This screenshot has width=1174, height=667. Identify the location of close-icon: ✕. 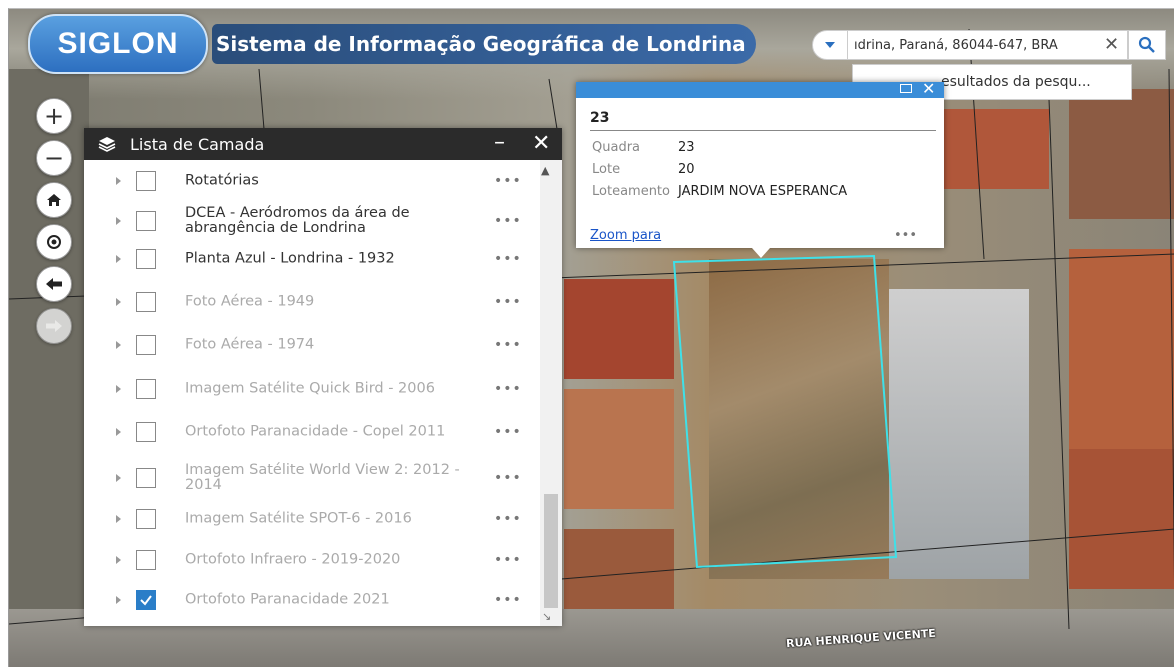
(928, 88).